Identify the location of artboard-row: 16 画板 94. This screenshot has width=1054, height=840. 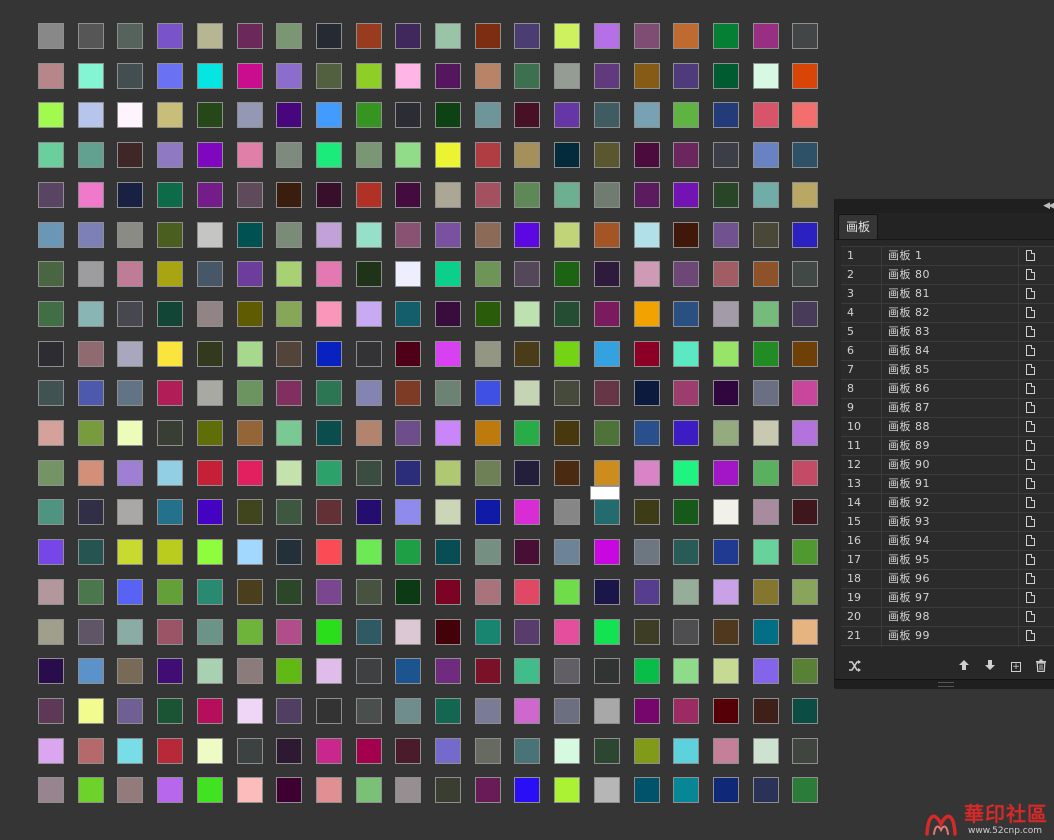
(947, 541).